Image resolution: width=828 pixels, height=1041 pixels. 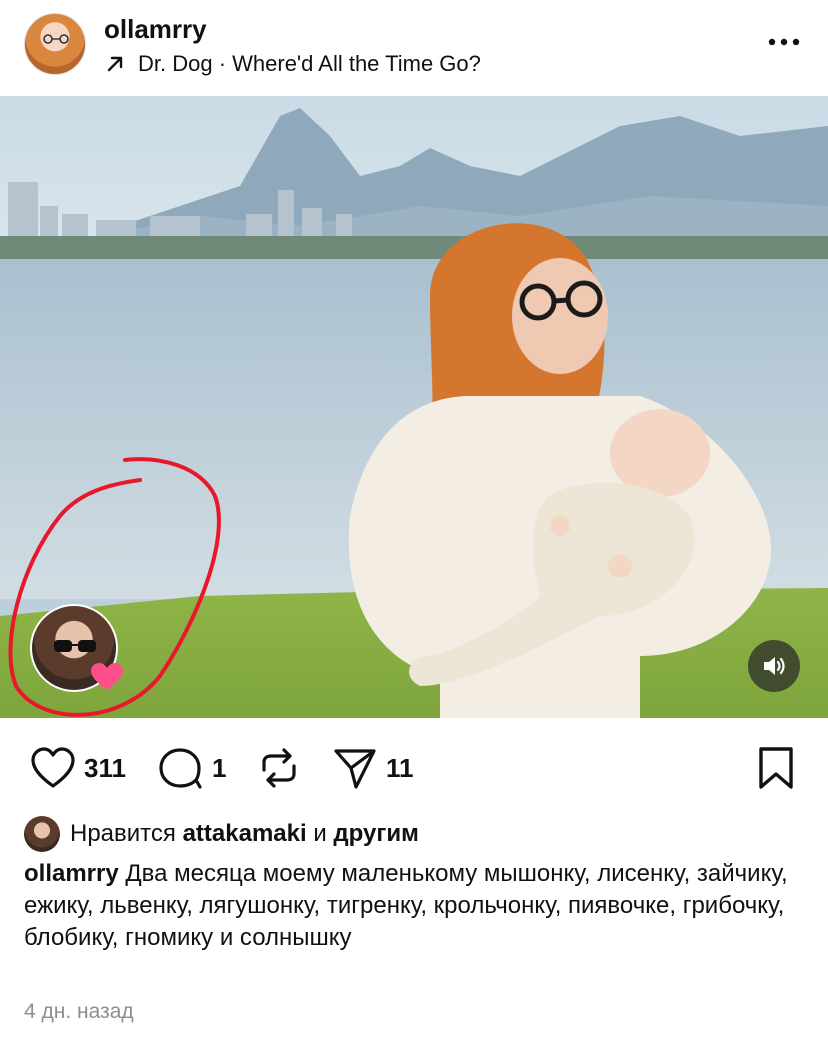 What do you see at coordinates (180, 768) in the screenshot?
I see `comment-icon` at bounding box center [180, 768].